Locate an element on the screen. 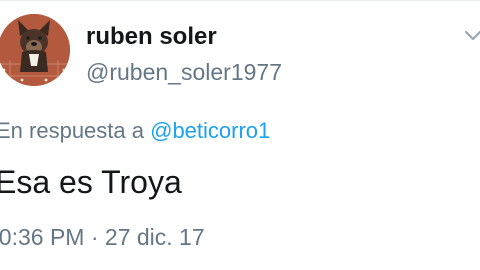  tweet-text: Esa es Troya is located at coordinates (91, 182).